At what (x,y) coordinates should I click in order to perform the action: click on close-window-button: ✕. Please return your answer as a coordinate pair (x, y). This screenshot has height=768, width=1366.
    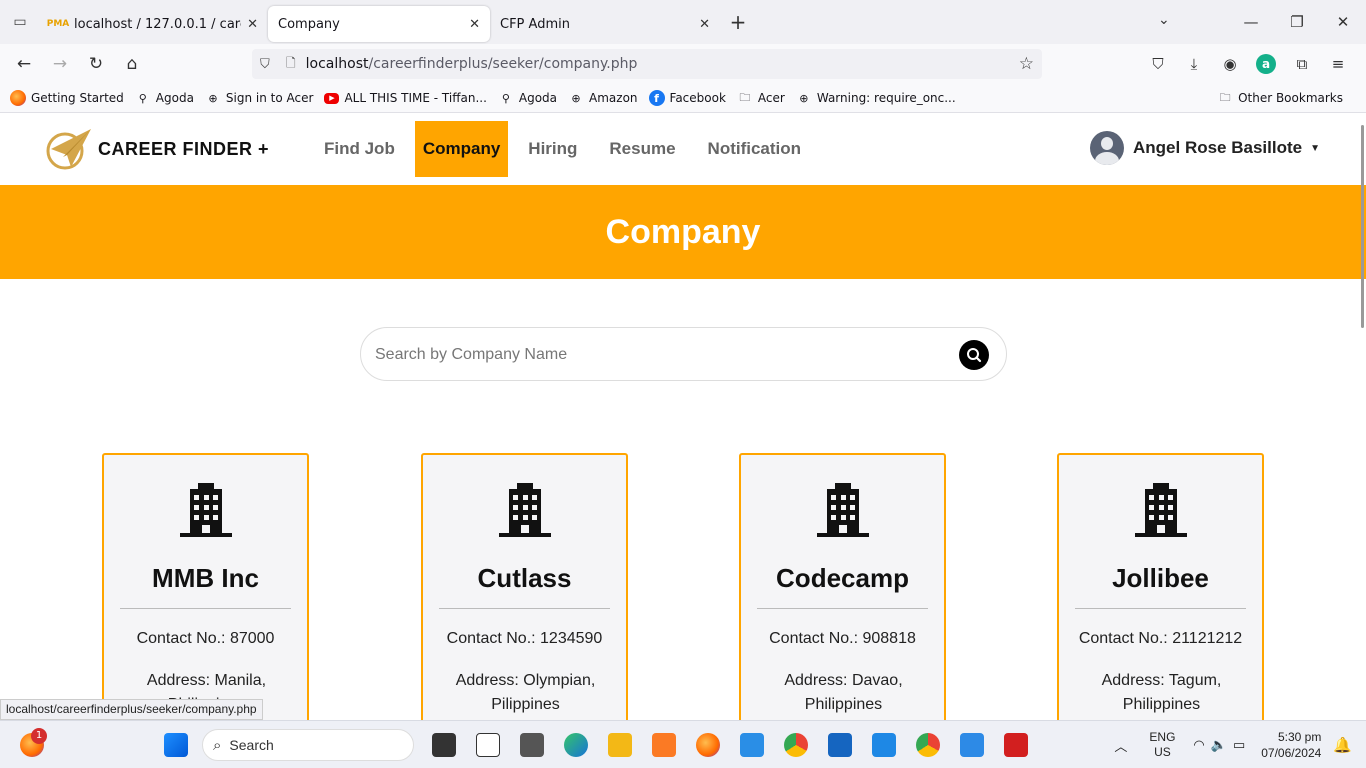
    Looking at the image, I should click on (1343, 22).